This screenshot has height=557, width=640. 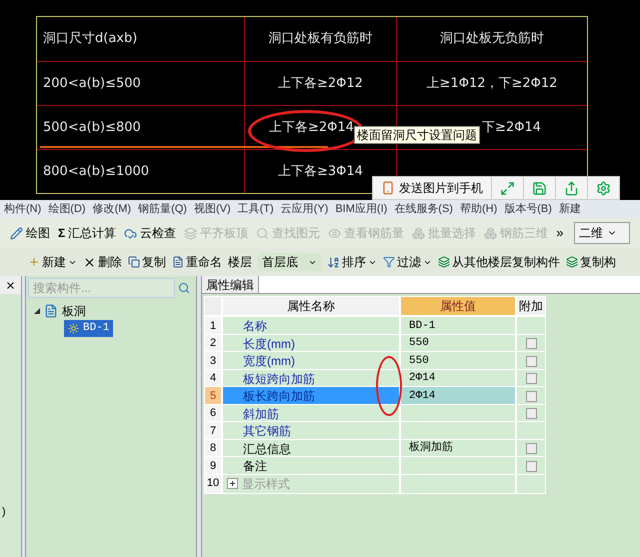 I want to click on property-name-cell: 备注, so click(x=311, y=466).